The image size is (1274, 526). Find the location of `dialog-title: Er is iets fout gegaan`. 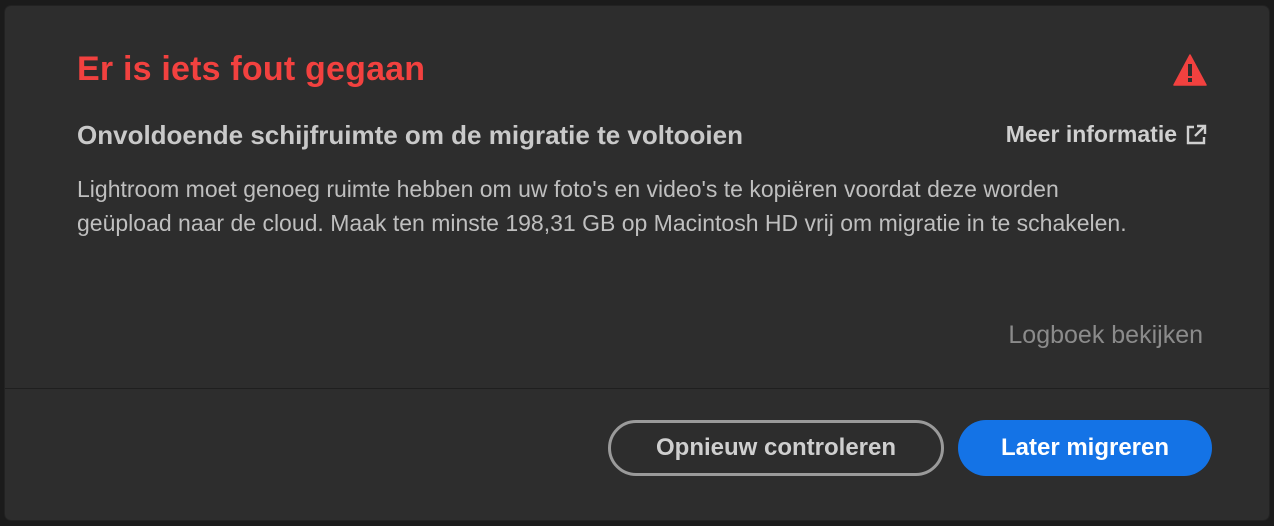

dialog-title: Er is iets fout gegaan is located at coordinates (251, 69).